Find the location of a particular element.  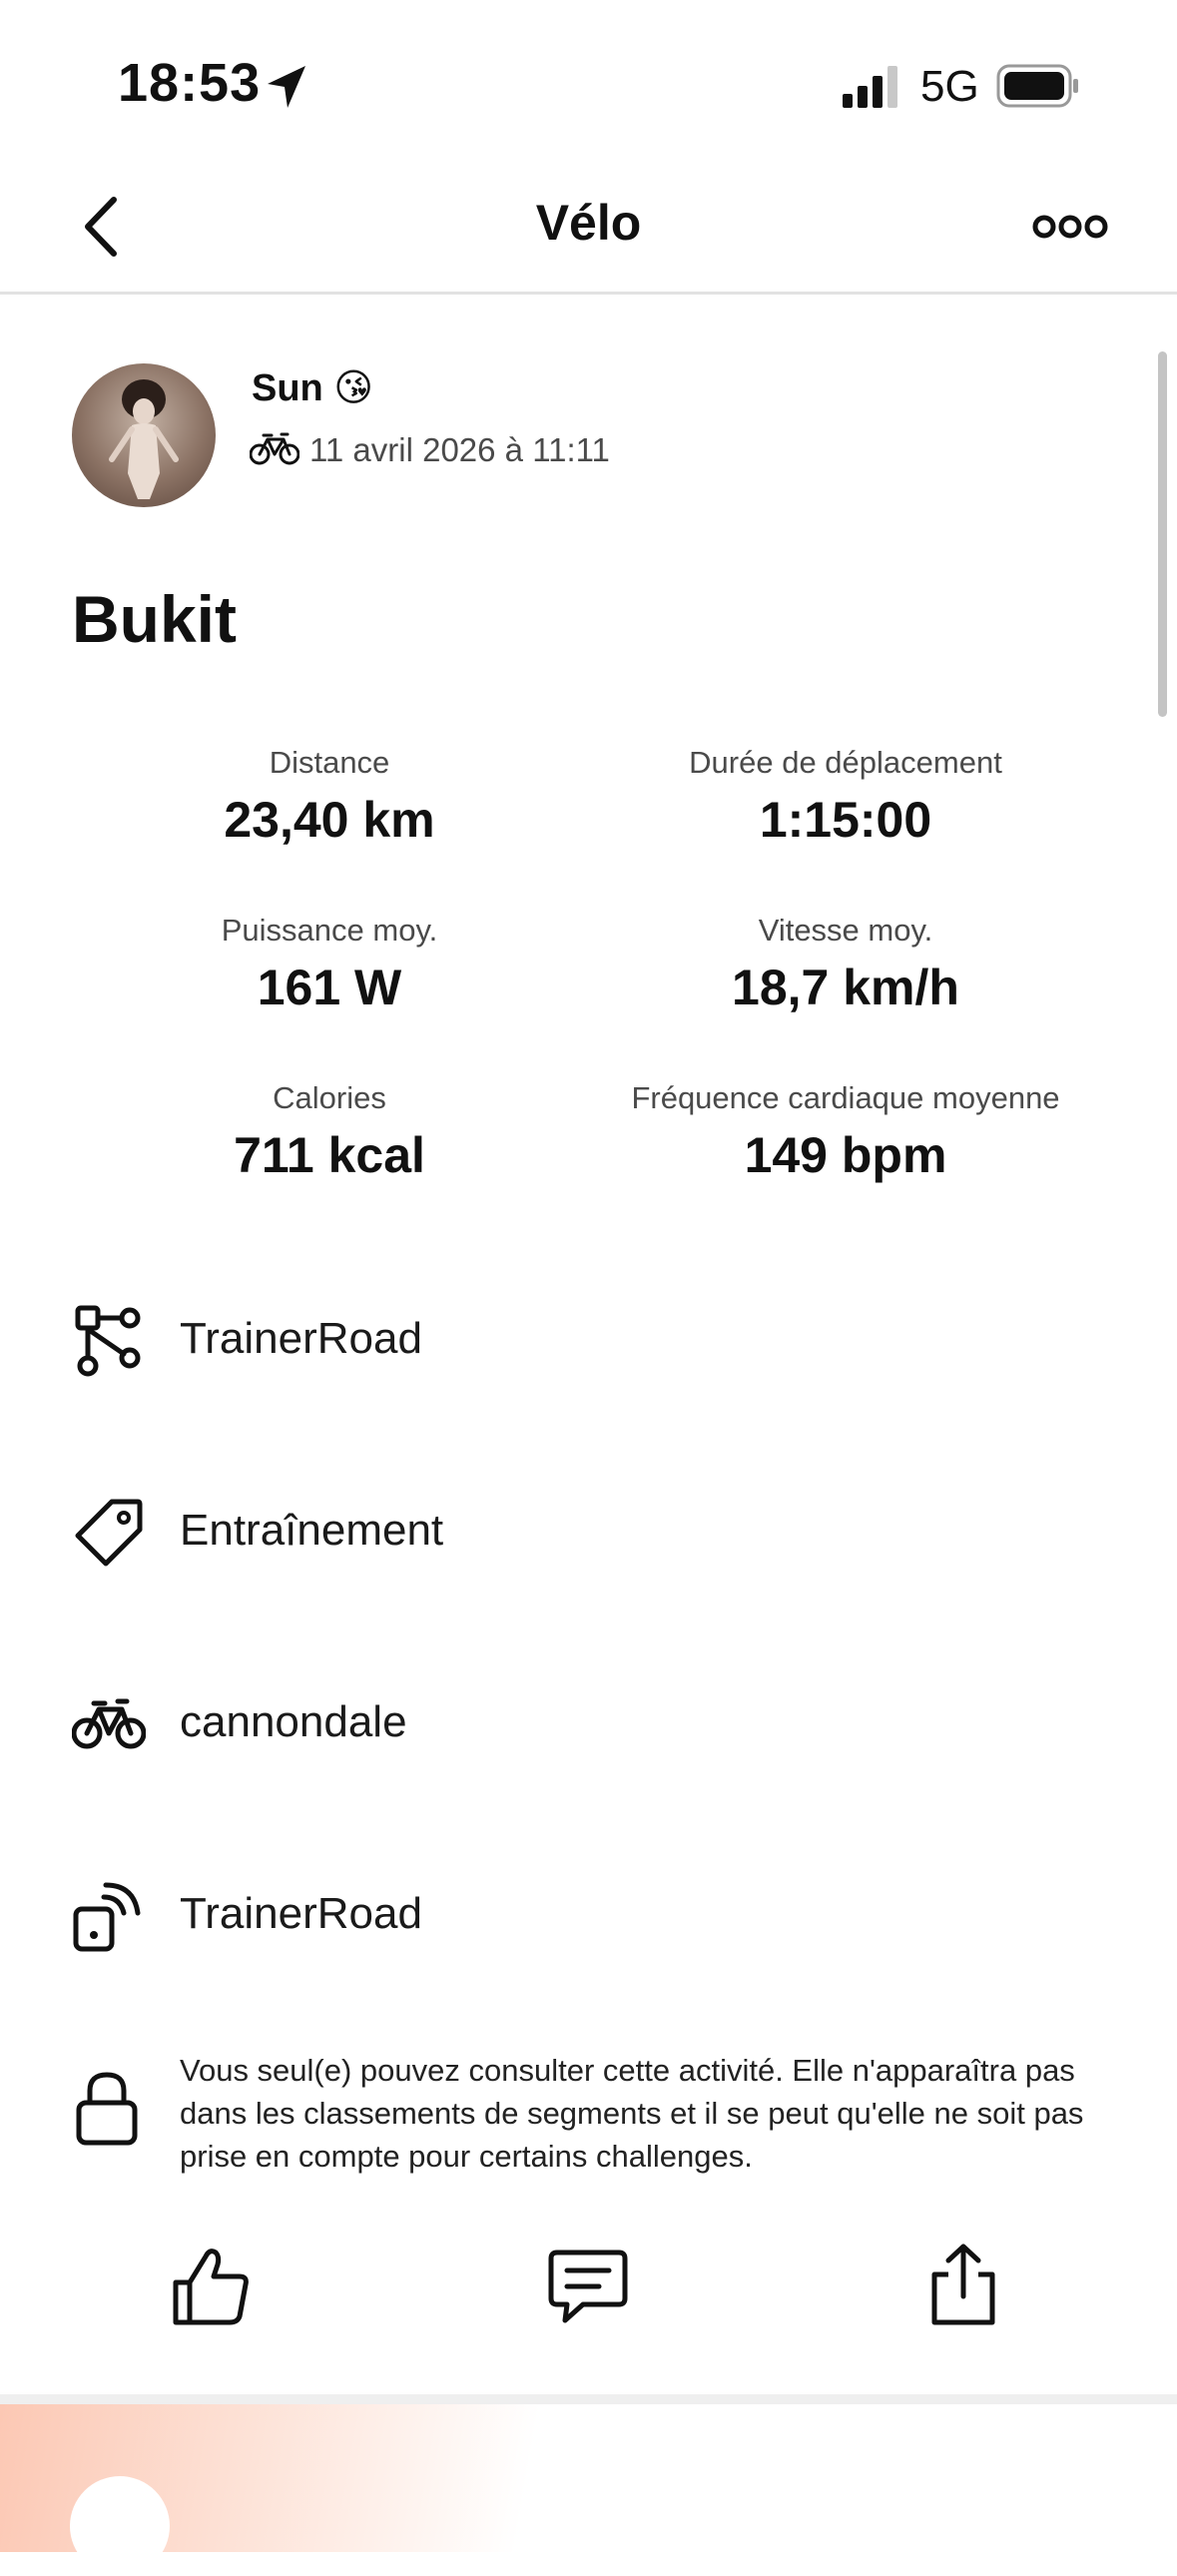

section-divider is located at coordinates (588, 2399).